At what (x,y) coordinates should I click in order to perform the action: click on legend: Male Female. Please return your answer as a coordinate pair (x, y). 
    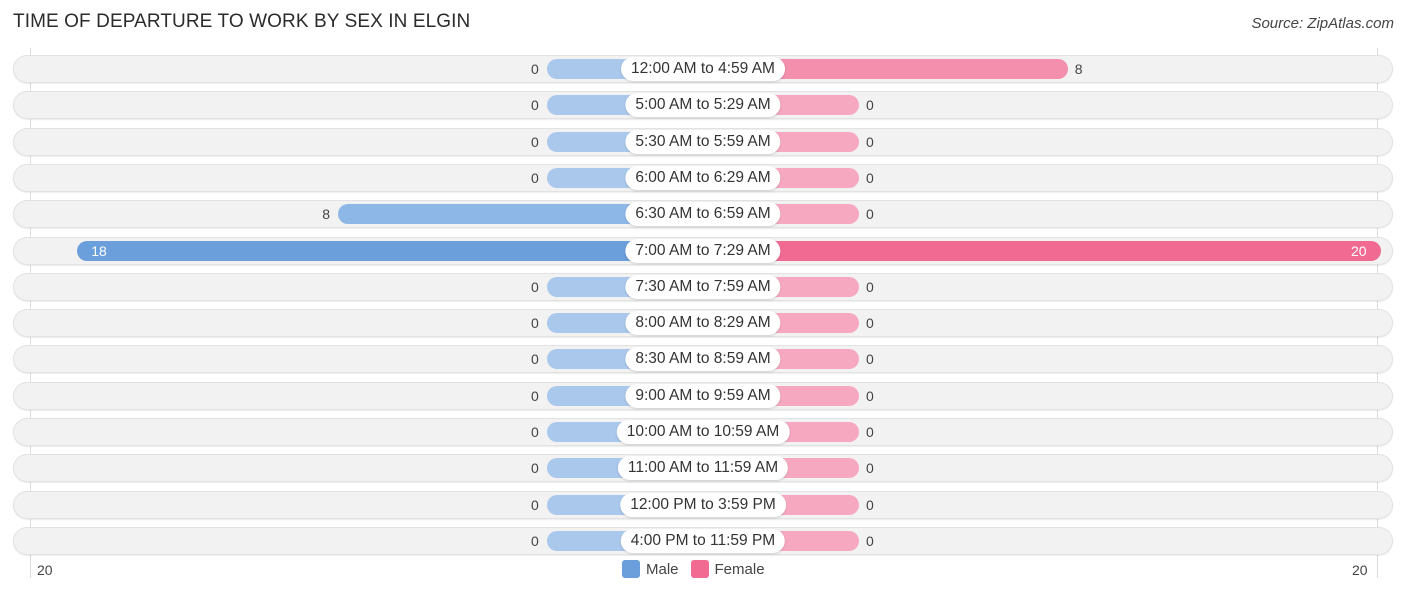
    Looking at the image, I should click on (699, 569).